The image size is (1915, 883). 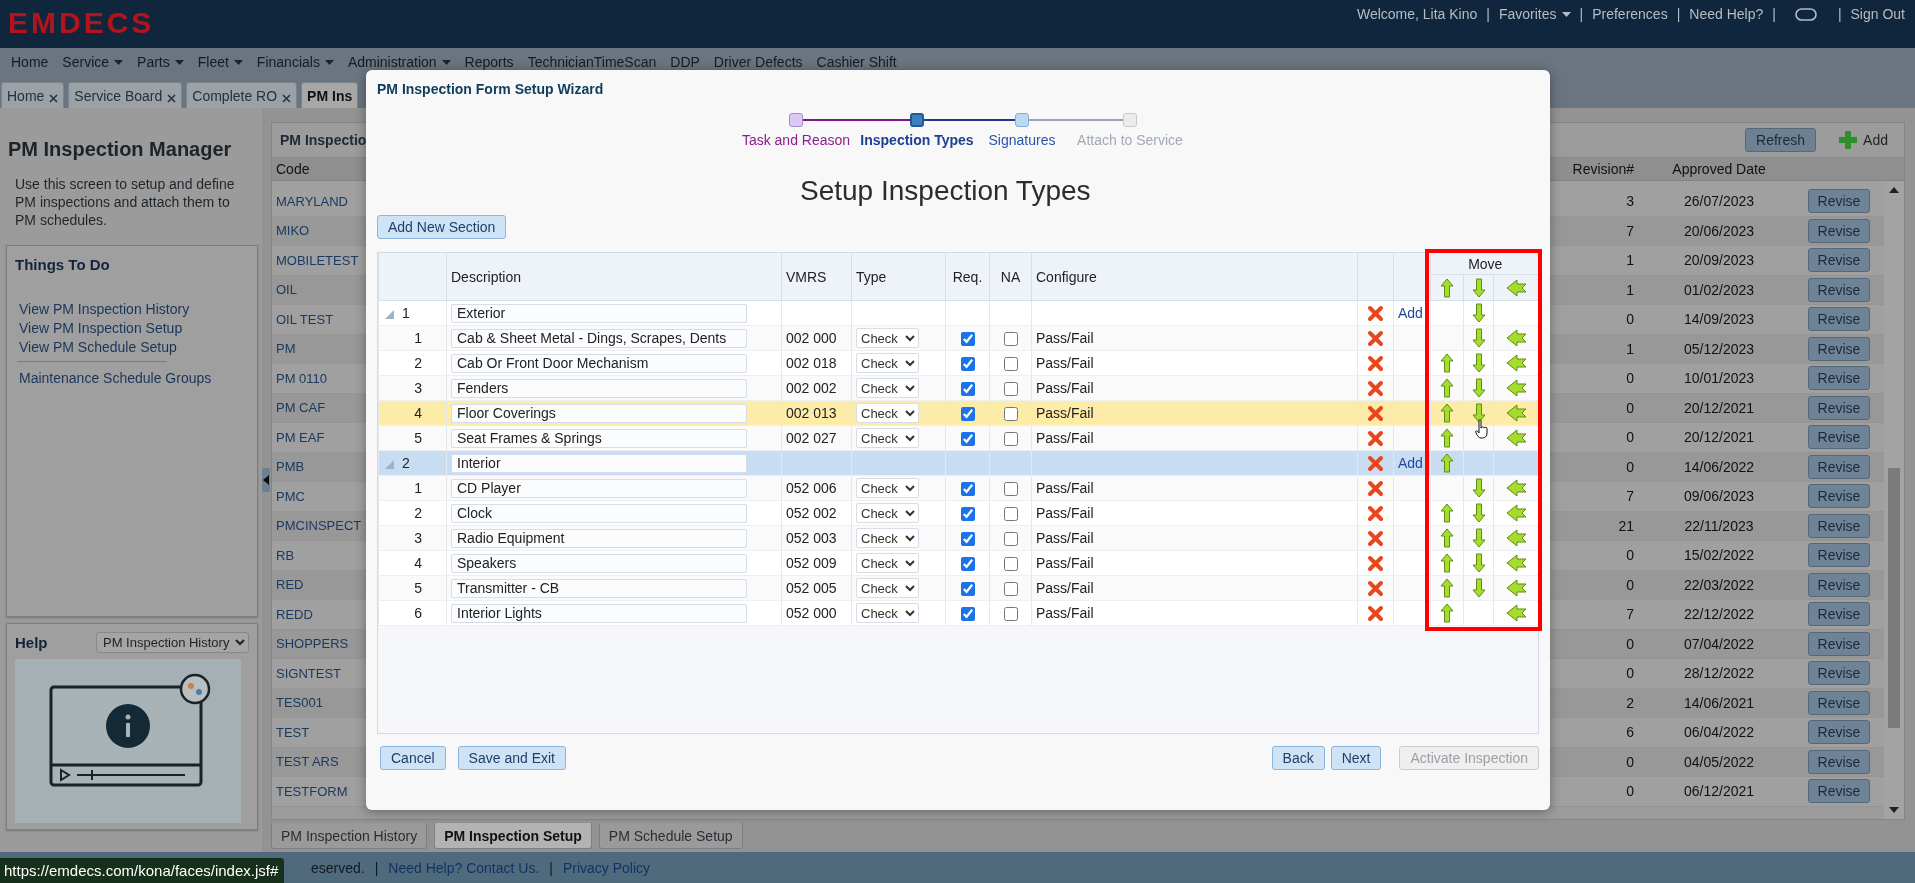 I want to click on refresh-button: Refresh, so click(x=1781, y=140).